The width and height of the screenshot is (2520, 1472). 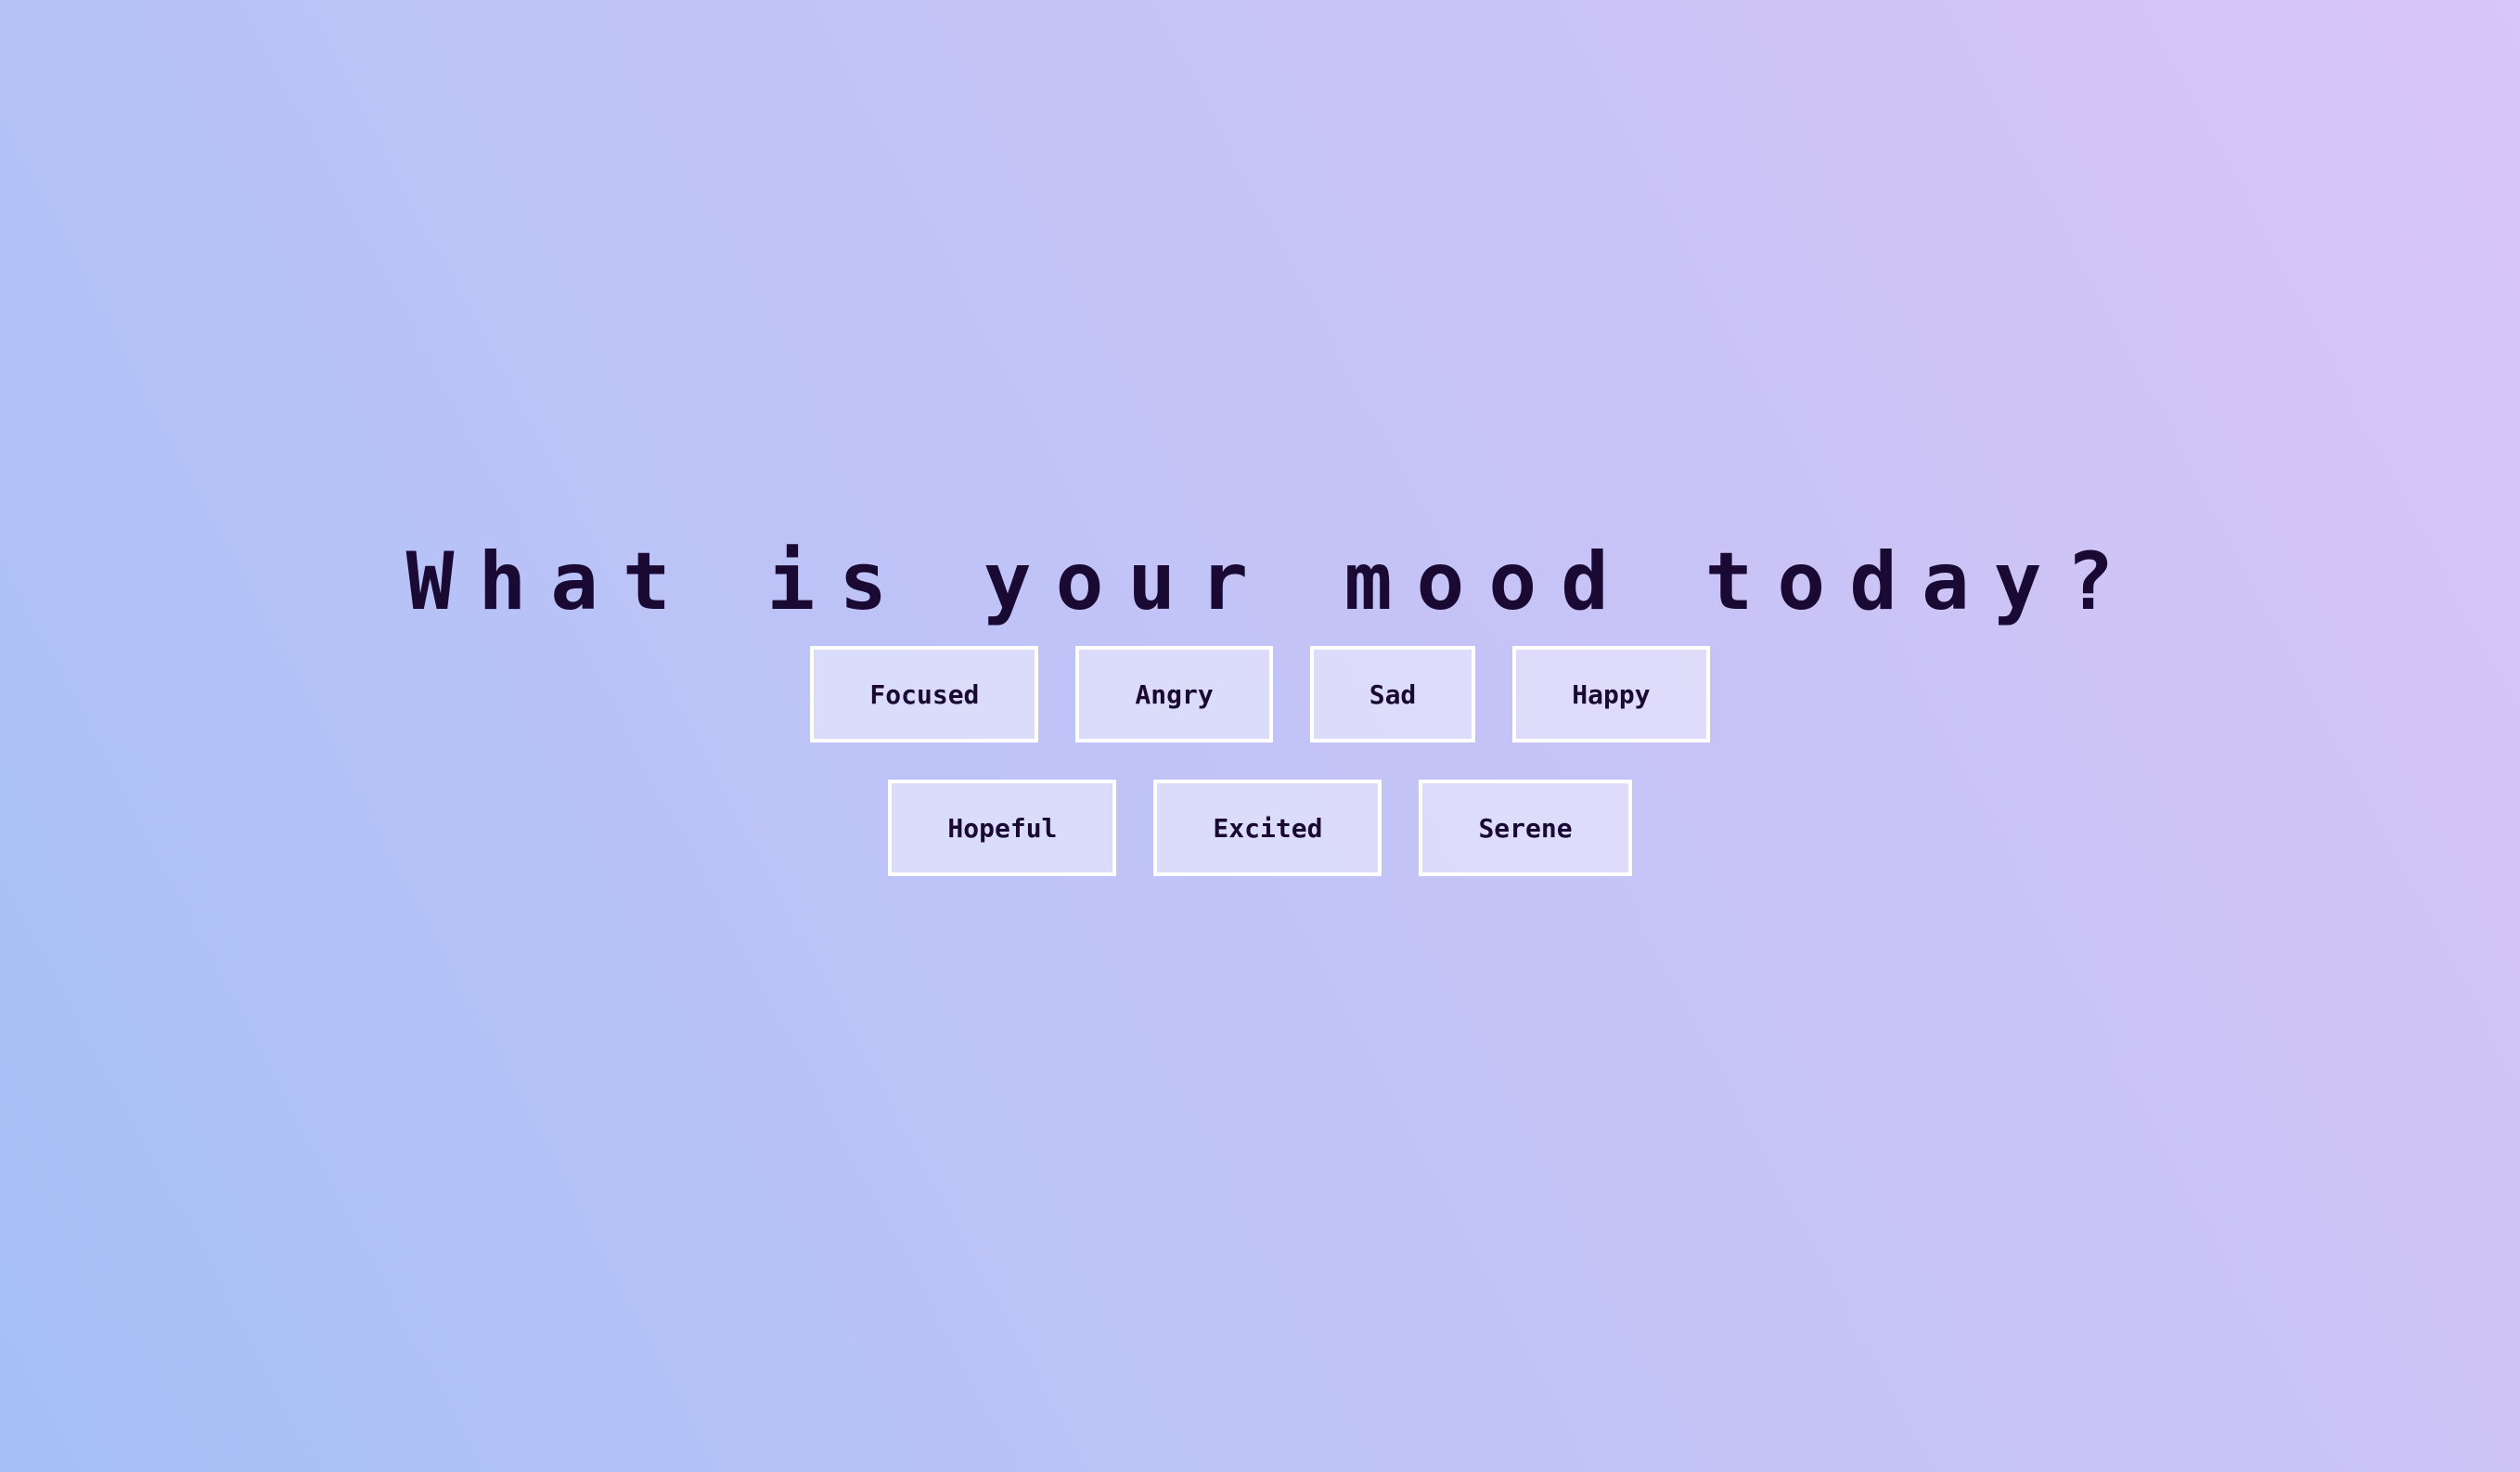 I want to click on mood-button-angry: Angry, so click(x=1174, y=694).